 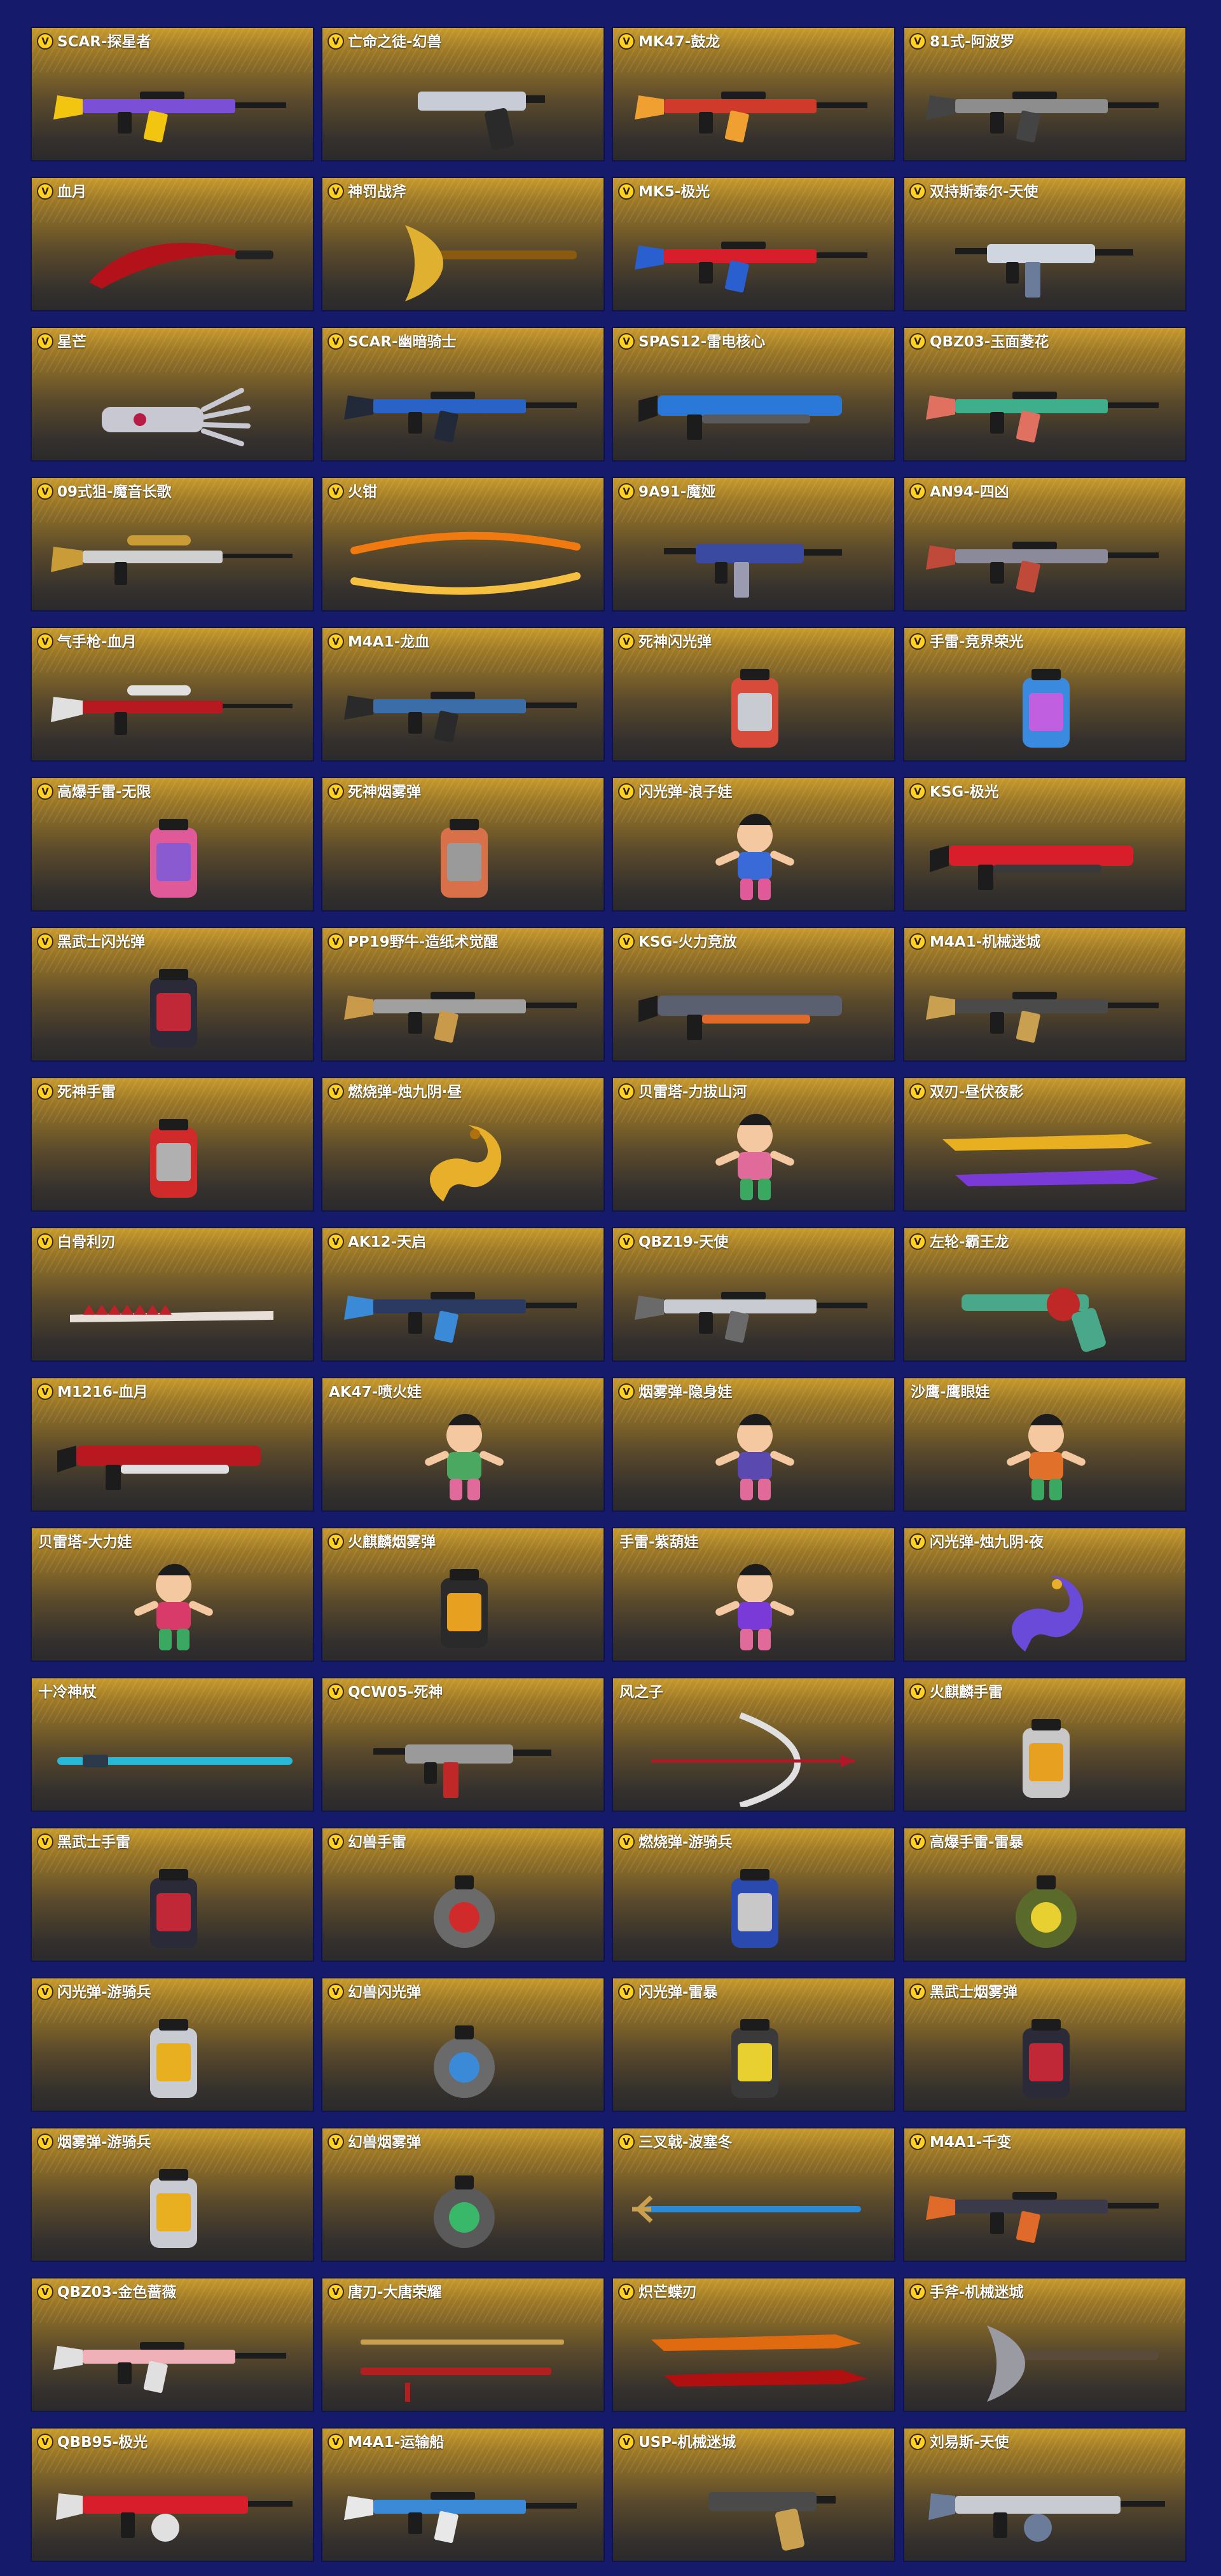 I want to click on weapon-card: V QBB95-极光, so click(x=172, y=2494).